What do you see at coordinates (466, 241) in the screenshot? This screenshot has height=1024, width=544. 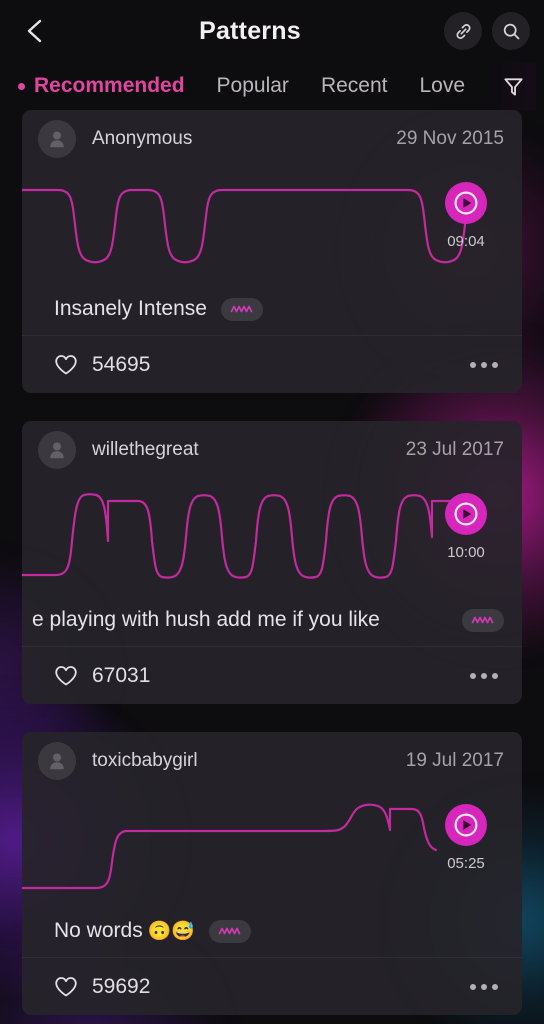 I see `track-duration: 09:04` at bounding box center [466, 241].